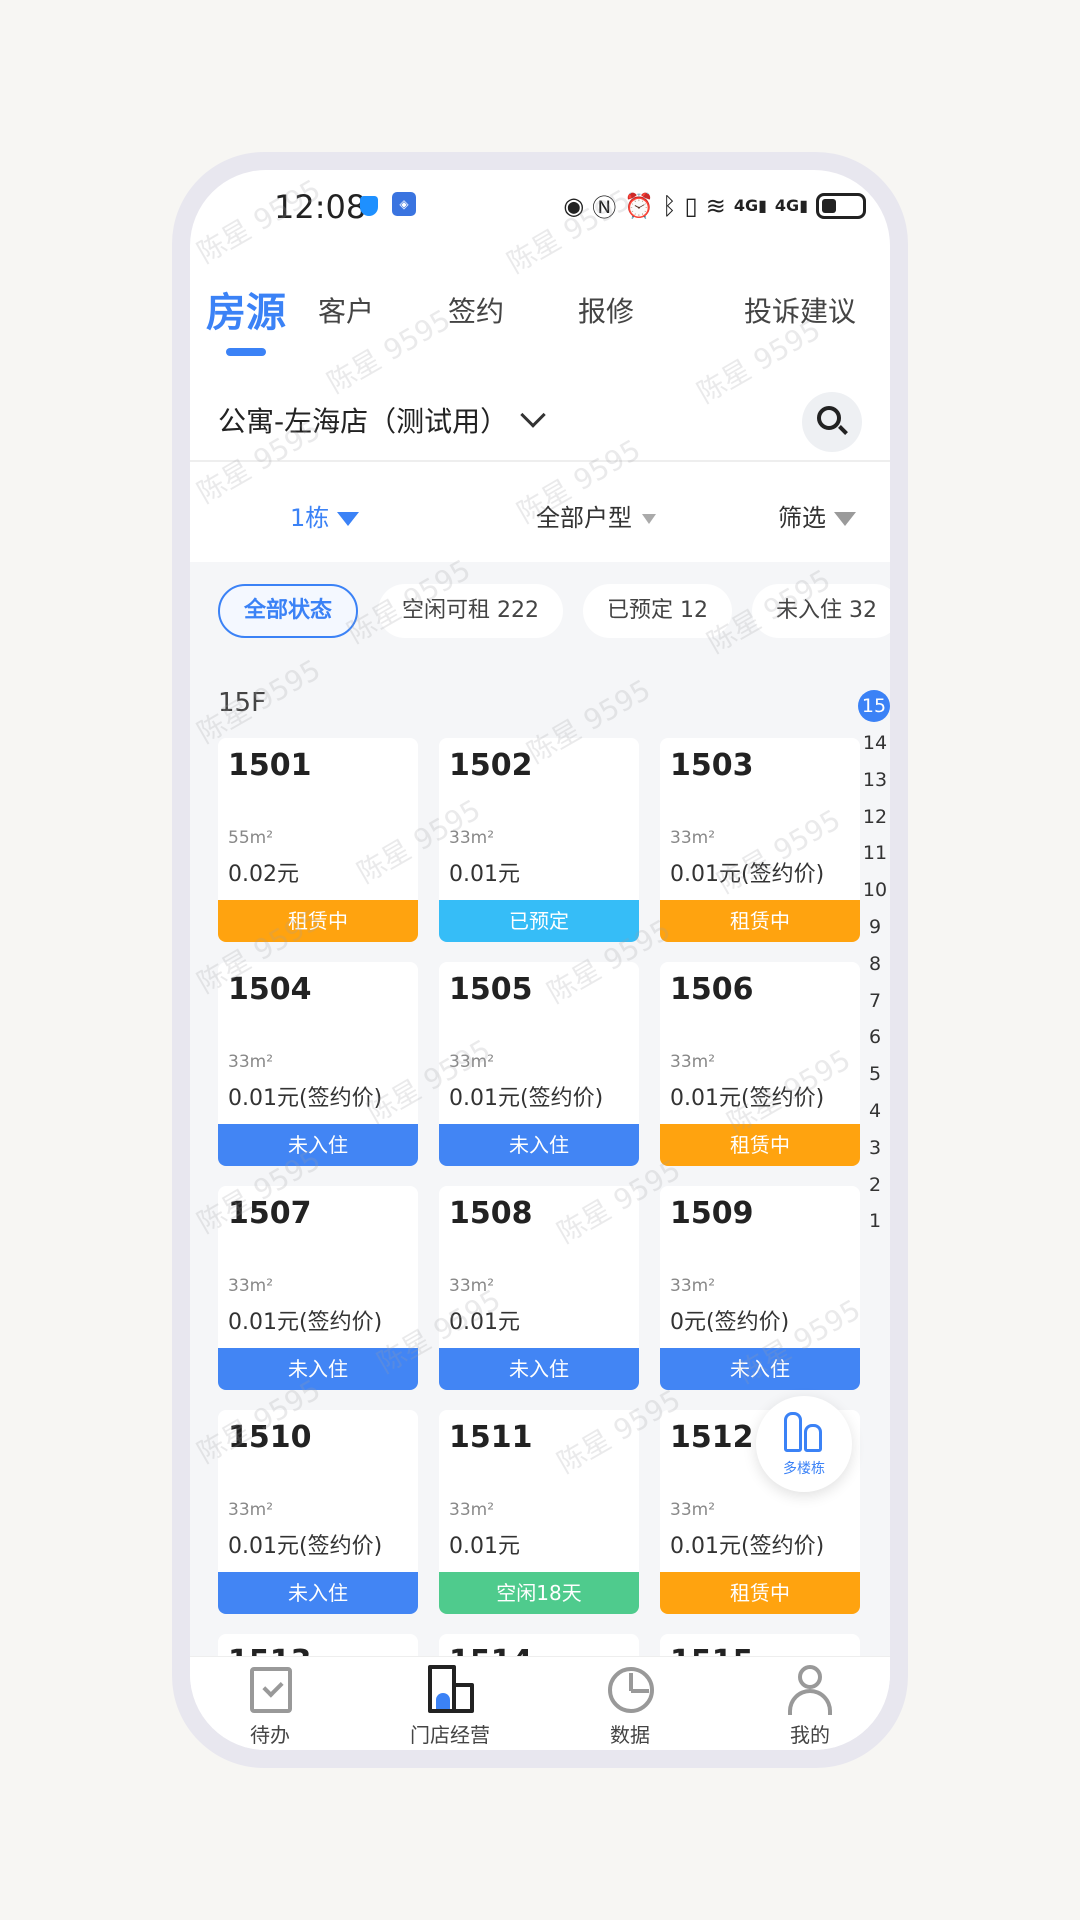 The image size is (1080, 1920). I want to click on floor-index-item: 13, so click(875, 780).